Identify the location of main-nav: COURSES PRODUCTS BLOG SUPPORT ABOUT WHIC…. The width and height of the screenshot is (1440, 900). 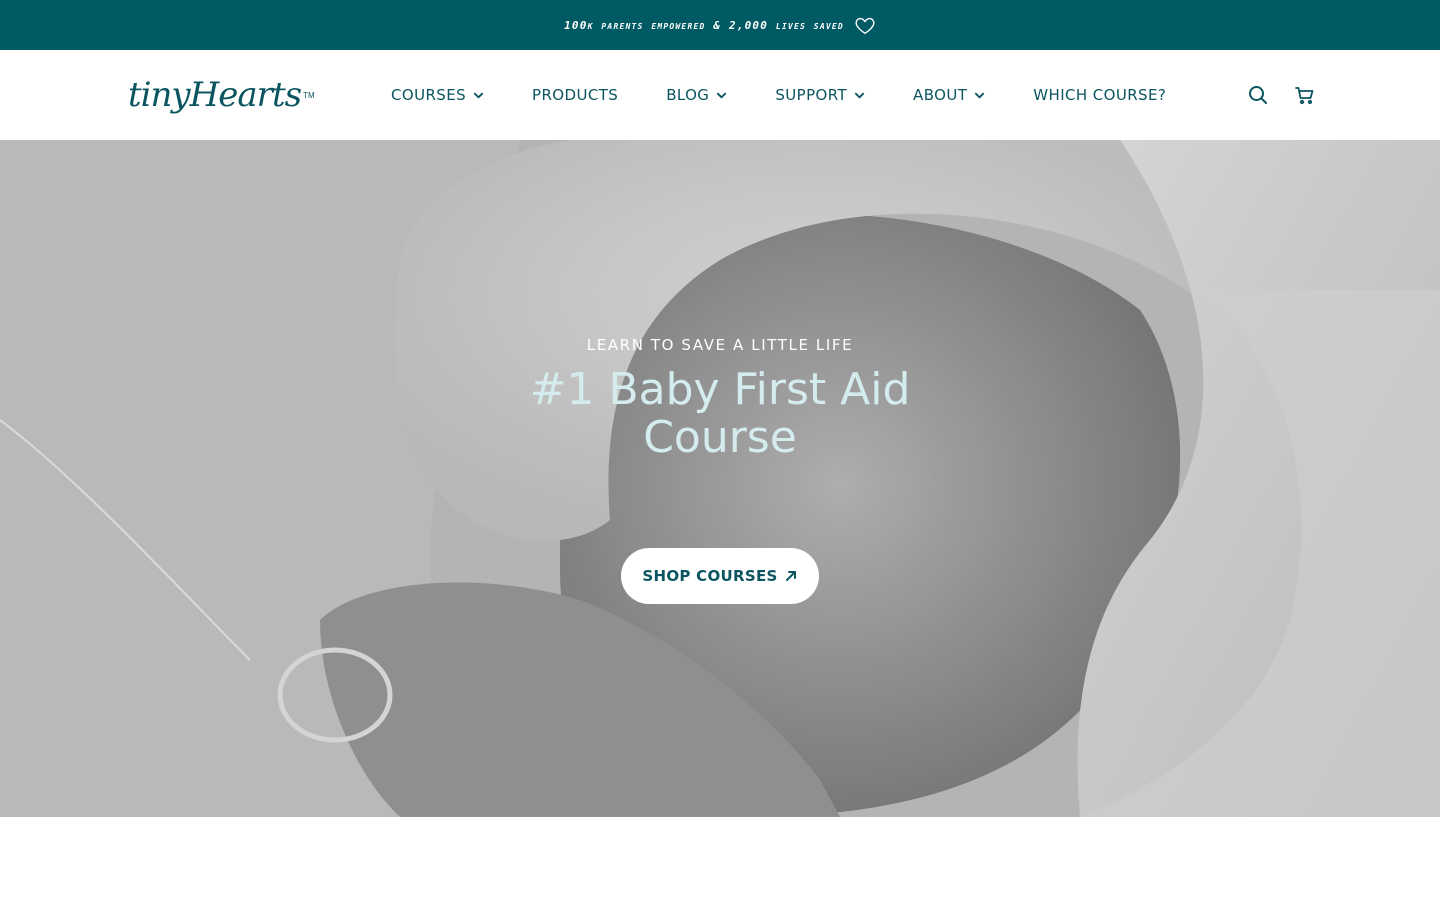
(778, 95).